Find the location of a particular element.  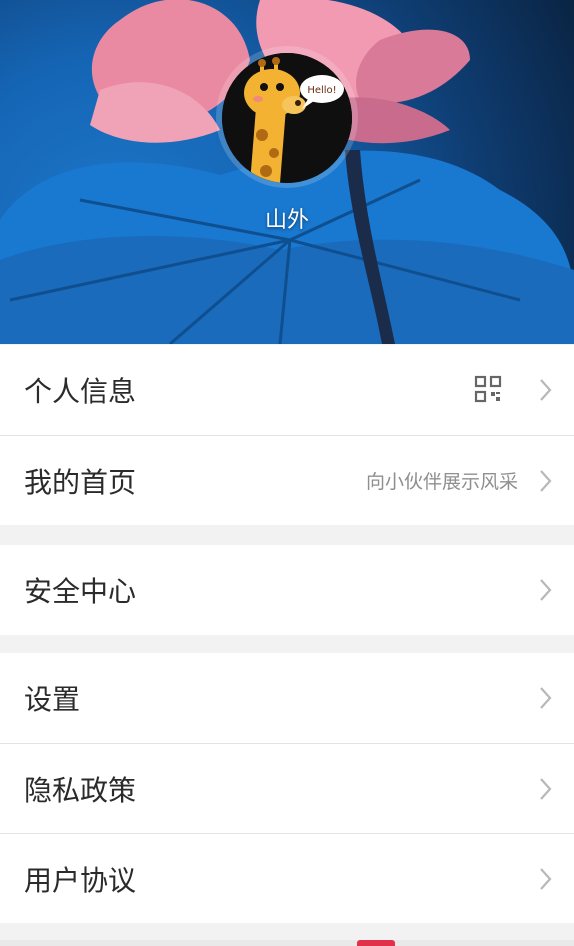

menu-item-security-center: 安全中心 is located at coordinates (287, 590).